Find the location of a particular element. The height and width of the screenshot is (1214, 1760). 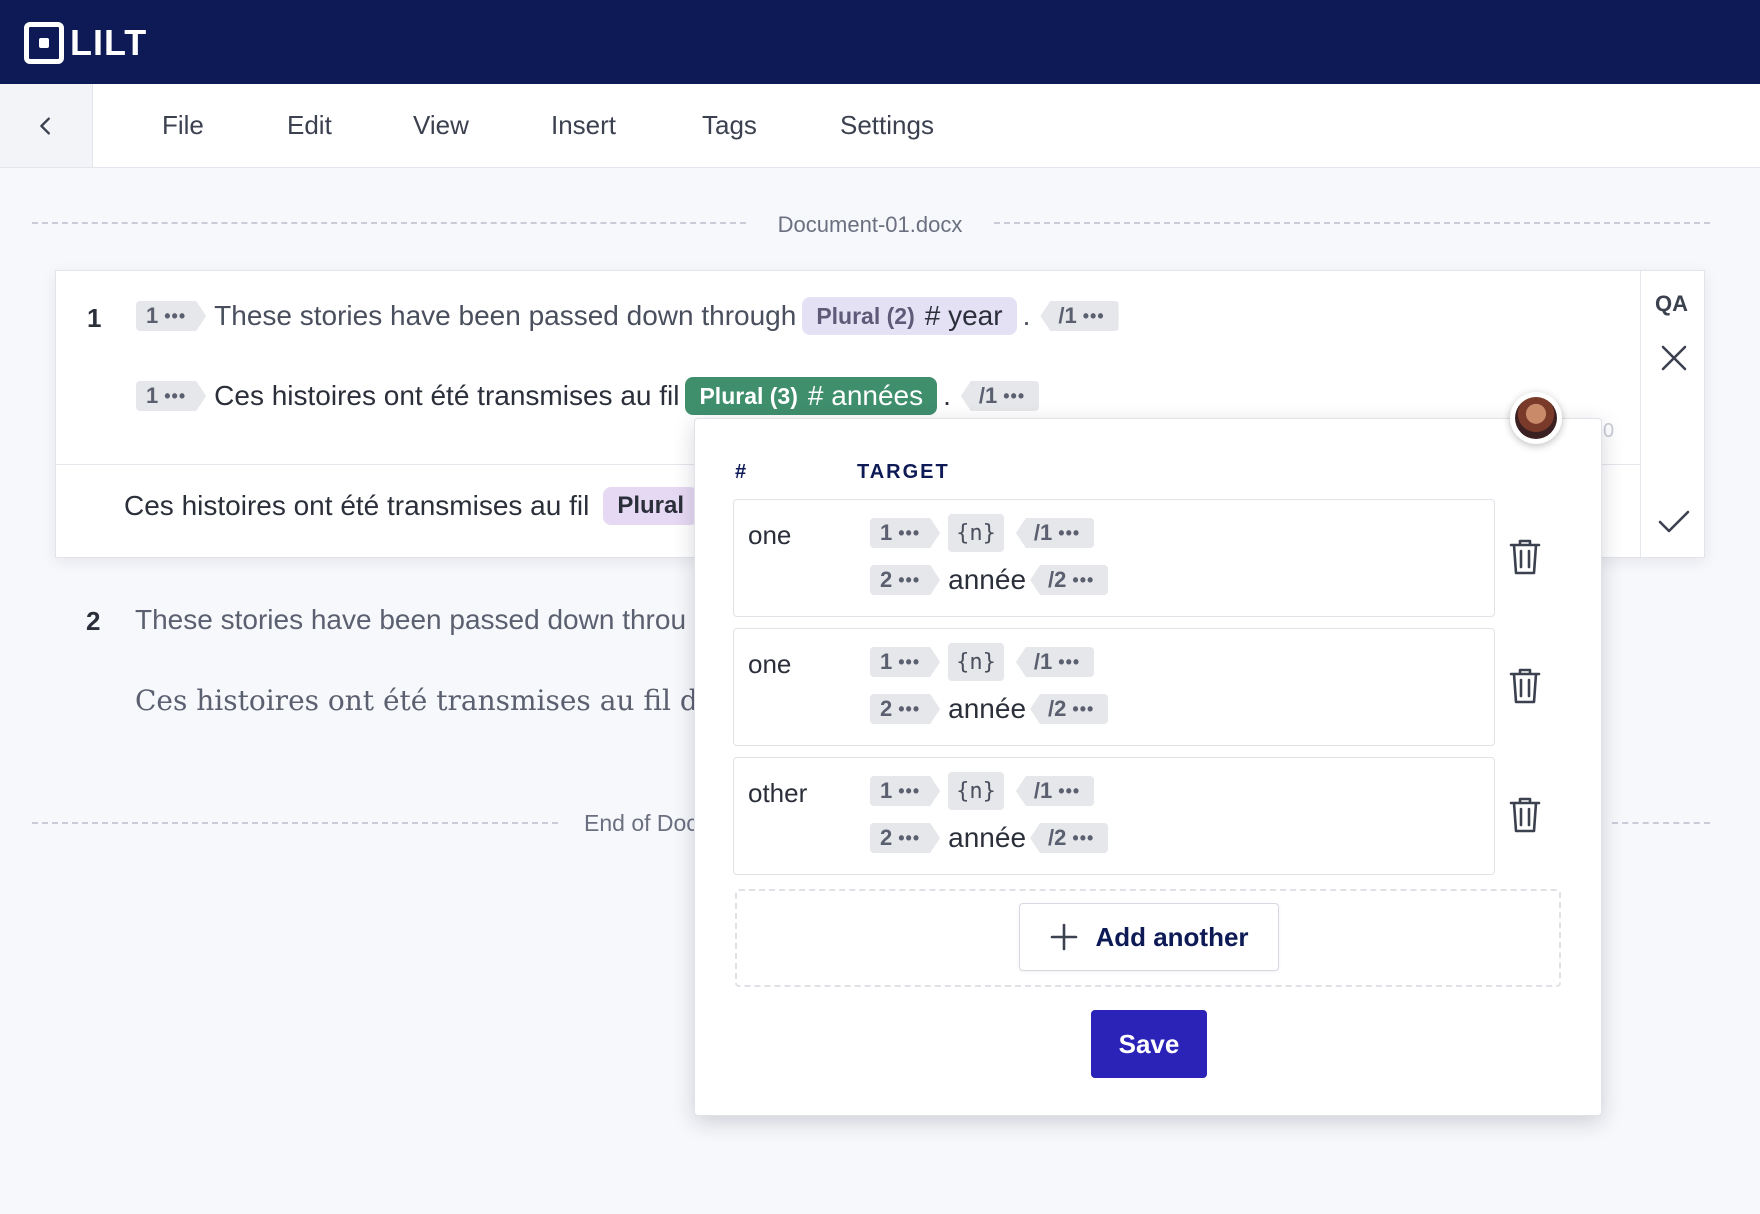

suggestion-text: Ces histoires ont été transmises au fil is located at coordinates (357, 505).